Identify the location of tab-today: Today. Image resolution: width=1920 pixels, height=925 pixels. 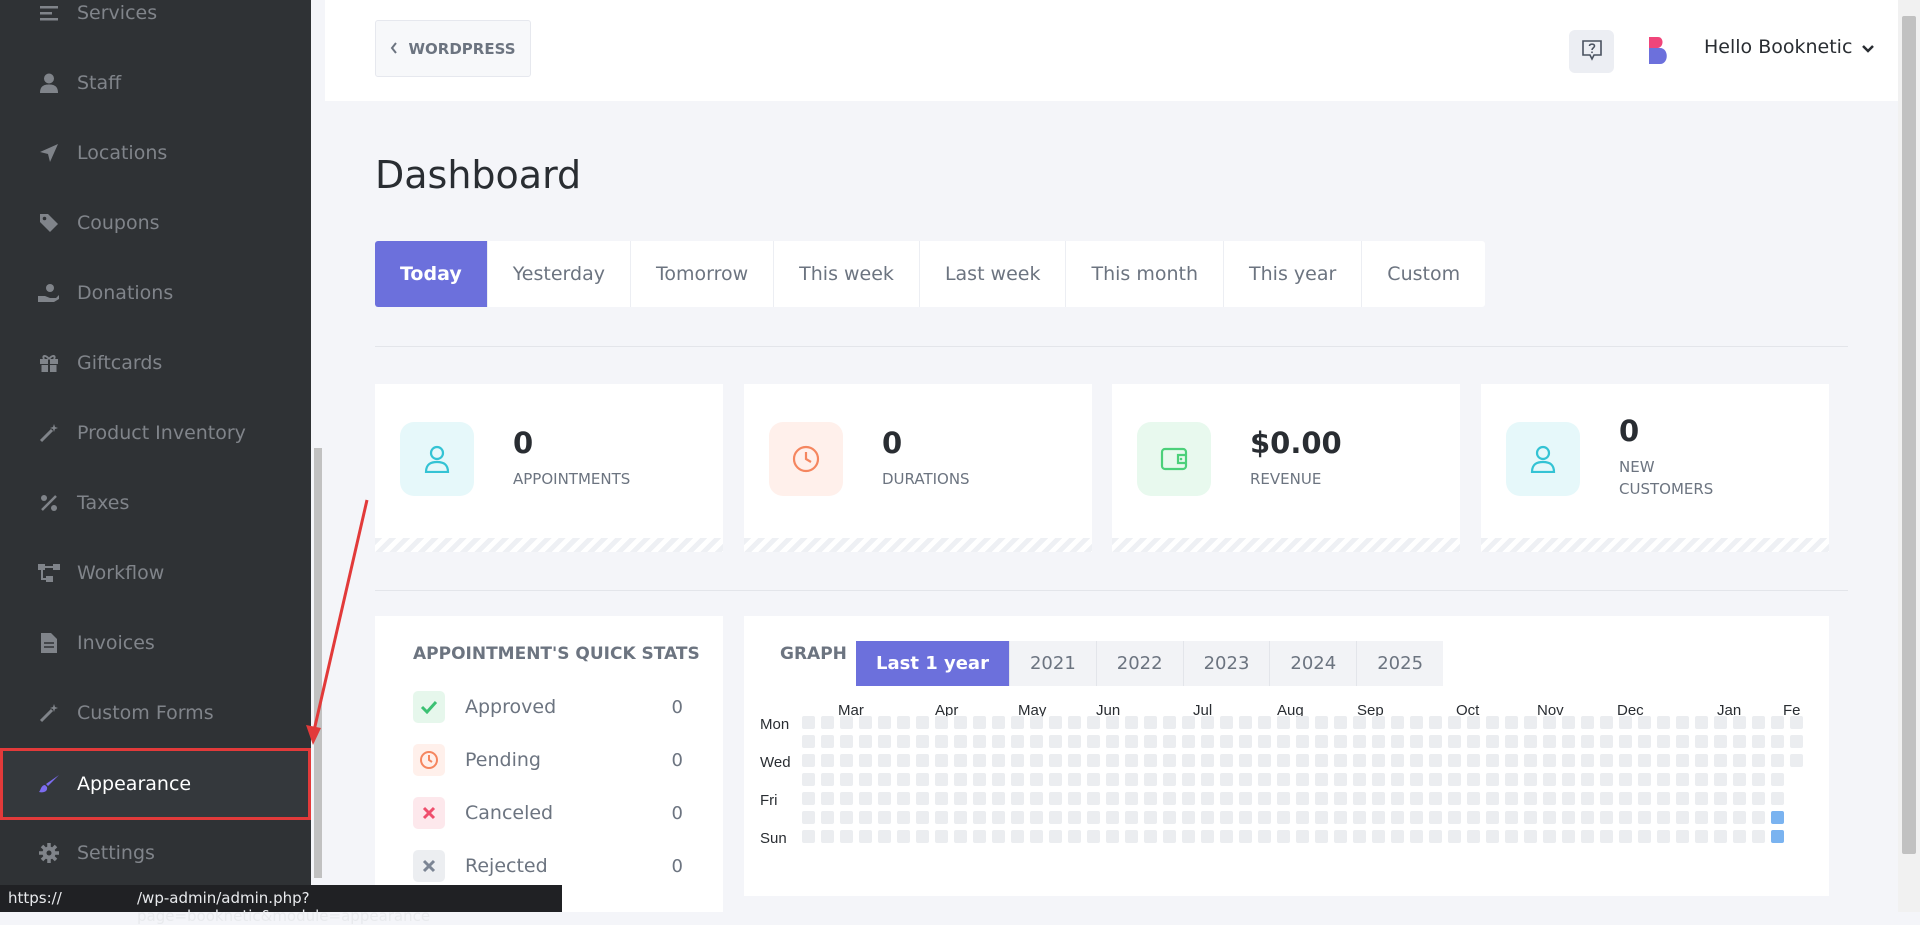
(431, 274).